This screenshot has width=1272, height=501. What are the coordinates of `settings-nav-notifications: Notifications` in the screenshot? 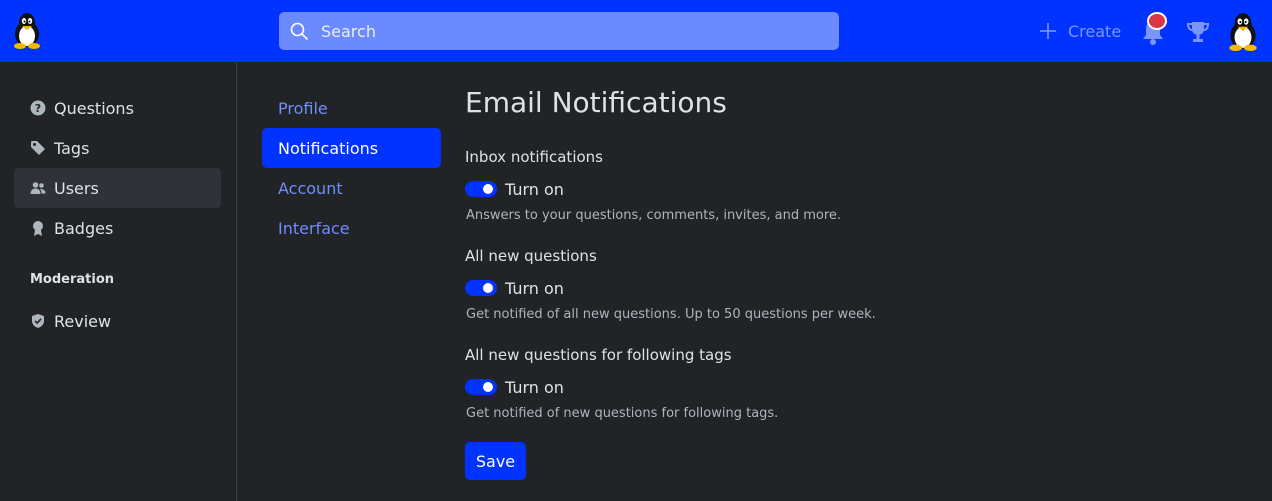 It's located at (351, 148).